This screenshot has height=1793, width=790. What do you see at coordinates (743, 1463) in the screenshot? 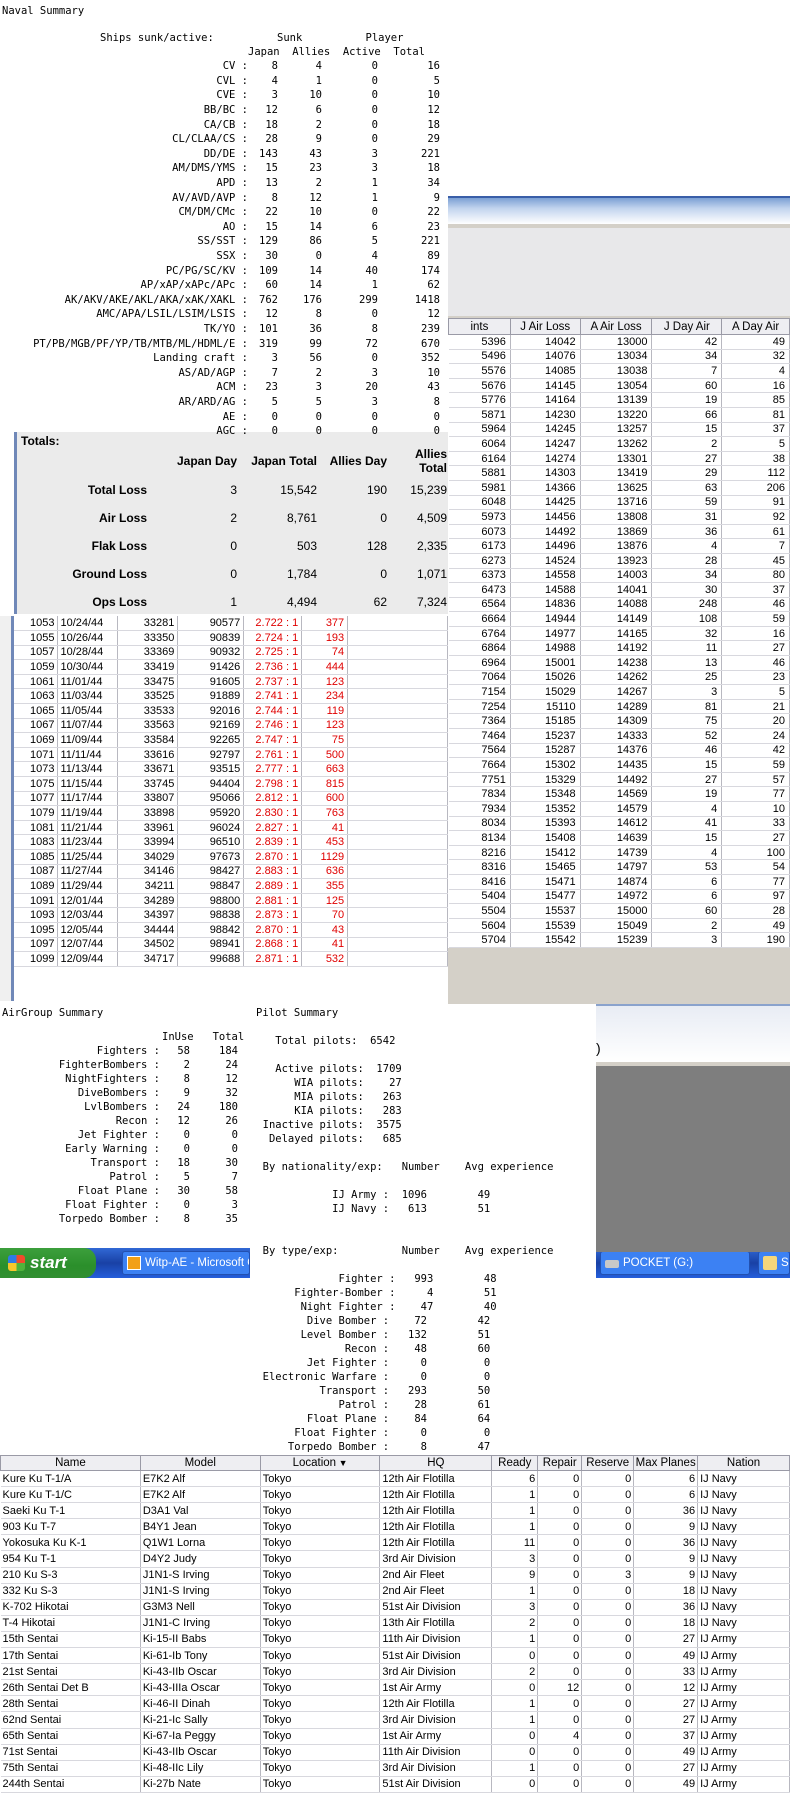
I see `column-header: Nation` at bounding box center [743, 1463].